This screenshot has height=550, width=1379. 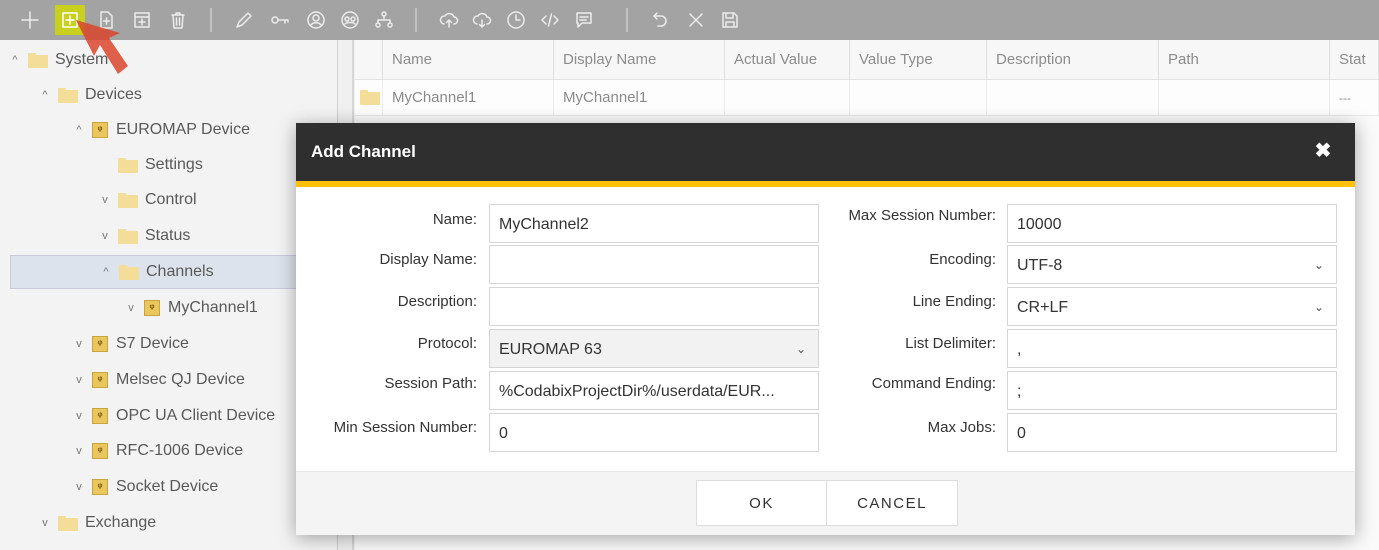 What do you see at coordinates (449, 20) in the screenshot?
I see `cloud-upload-icon` at bounding box center [449, 20].